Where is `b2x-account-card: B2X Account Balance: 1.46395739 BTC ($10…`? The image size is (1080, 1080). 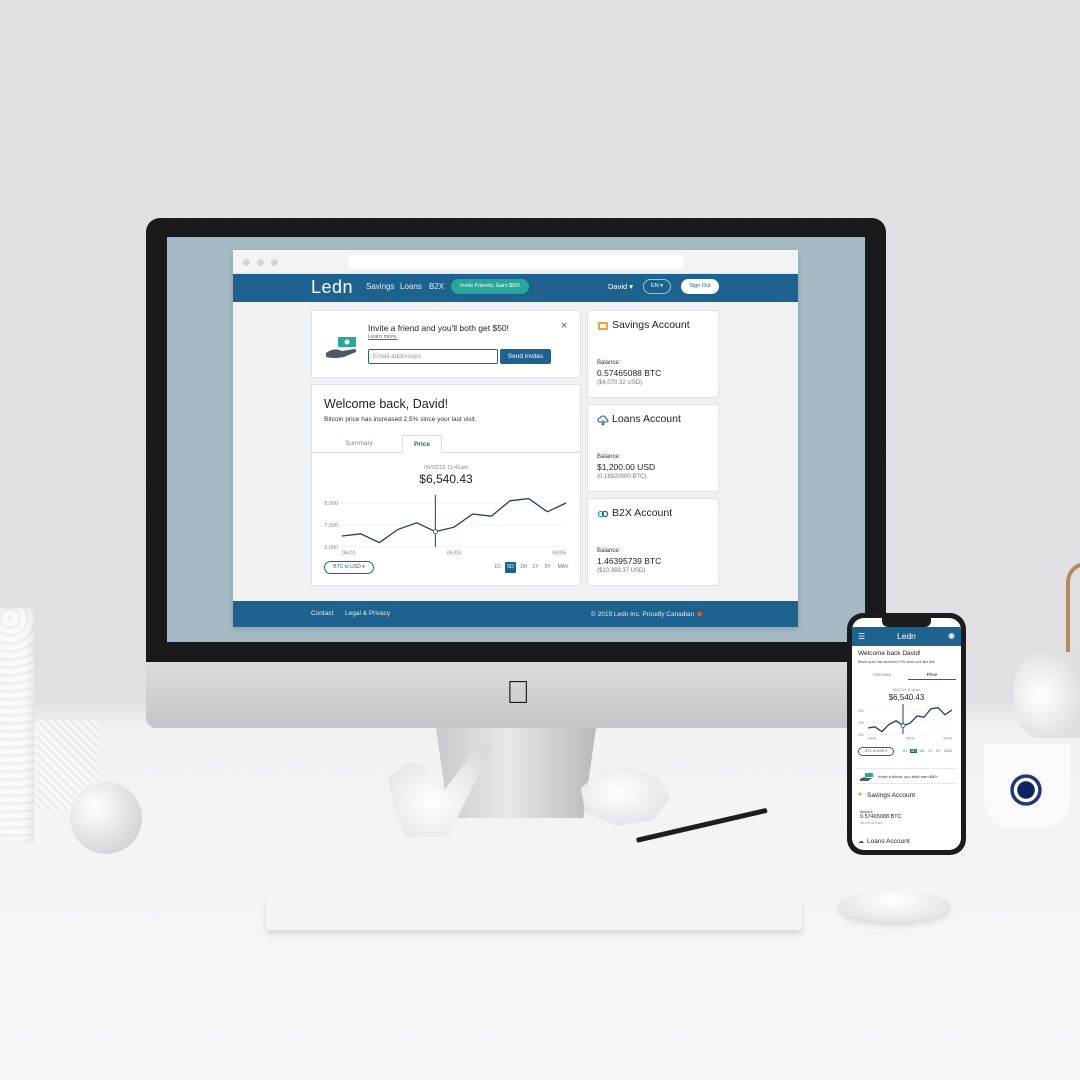
b2x-account-card: B2X Account Balance: 1.46395739 BTC ($10… is located at coordinates (653, 542).